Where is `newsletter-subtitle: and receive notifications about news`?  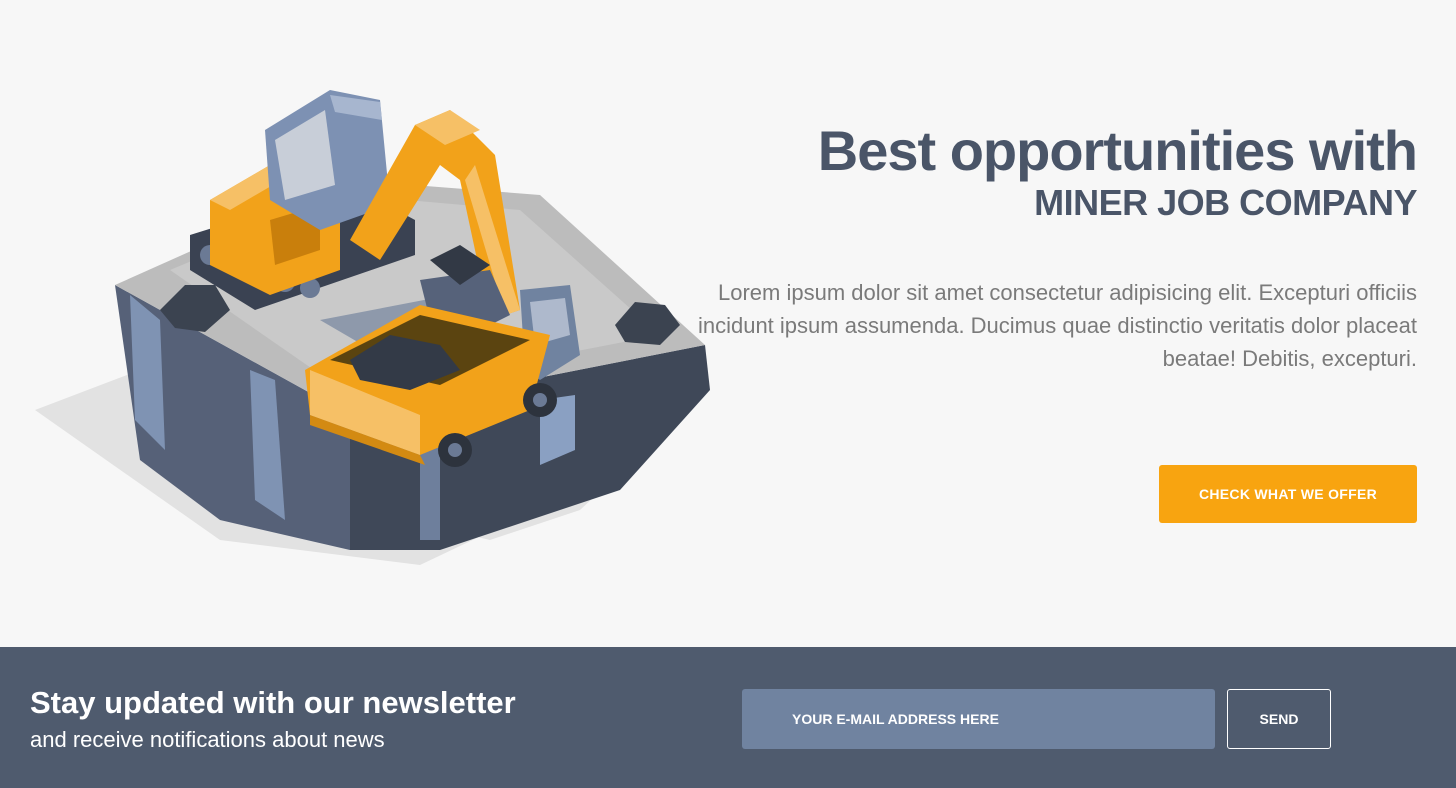
newsletter-subtitle: and receive notifications about news is located at coordinates (207, 739).